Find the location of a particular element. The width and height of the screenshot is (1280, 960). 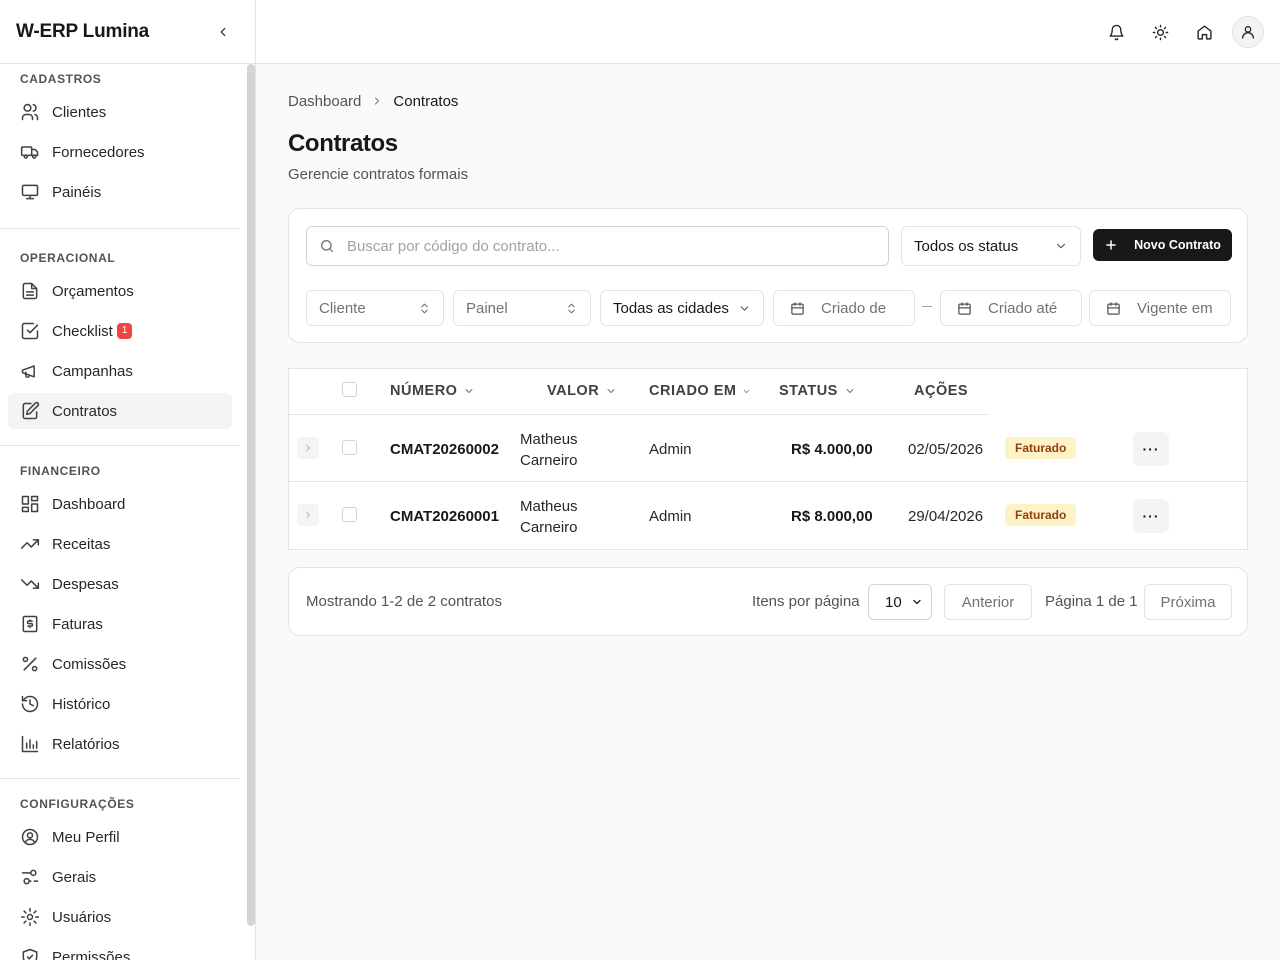

date-range-separator is located at coordinates (927, 306).